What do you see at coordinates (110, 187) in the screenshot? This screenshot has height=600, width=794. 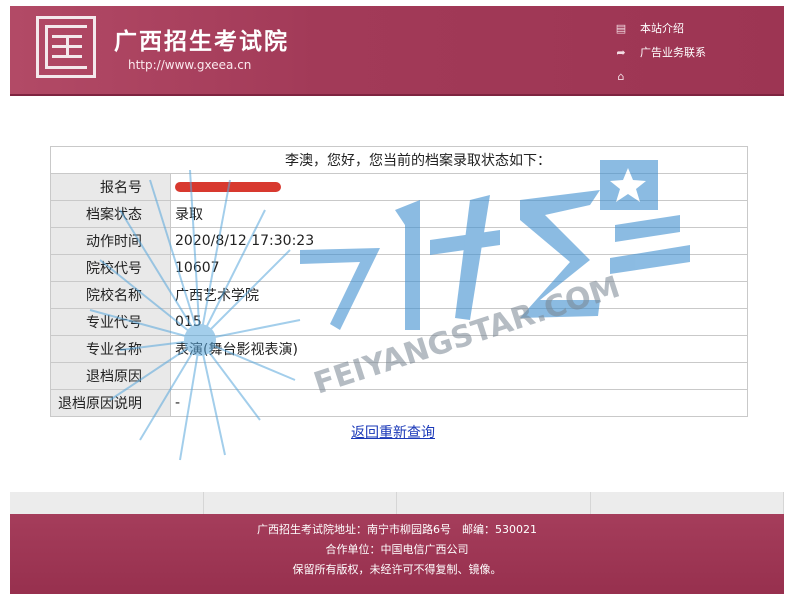 I see `row-key: 报名号` at bounding box center [110, 187].